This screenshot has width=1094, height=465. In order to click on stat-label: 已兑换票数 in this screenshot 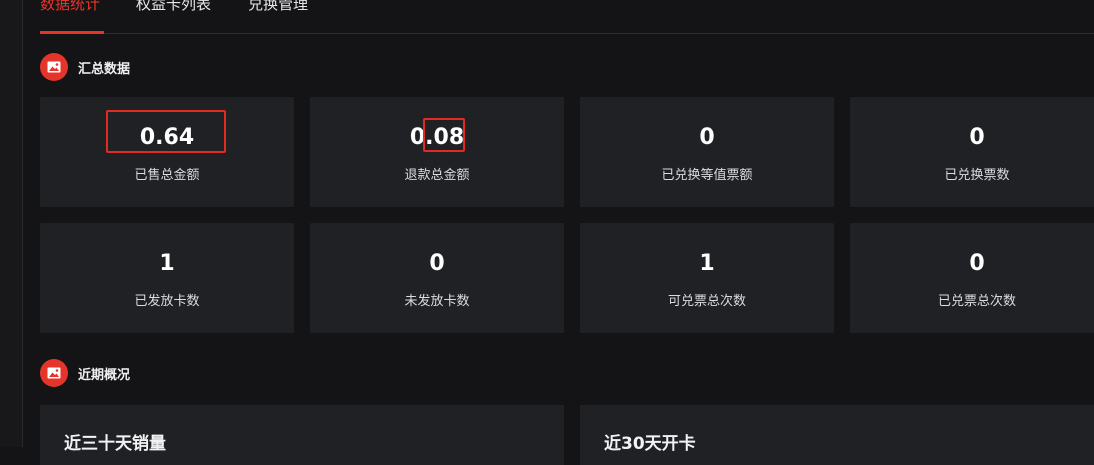, I will do `click(977, 175)`.